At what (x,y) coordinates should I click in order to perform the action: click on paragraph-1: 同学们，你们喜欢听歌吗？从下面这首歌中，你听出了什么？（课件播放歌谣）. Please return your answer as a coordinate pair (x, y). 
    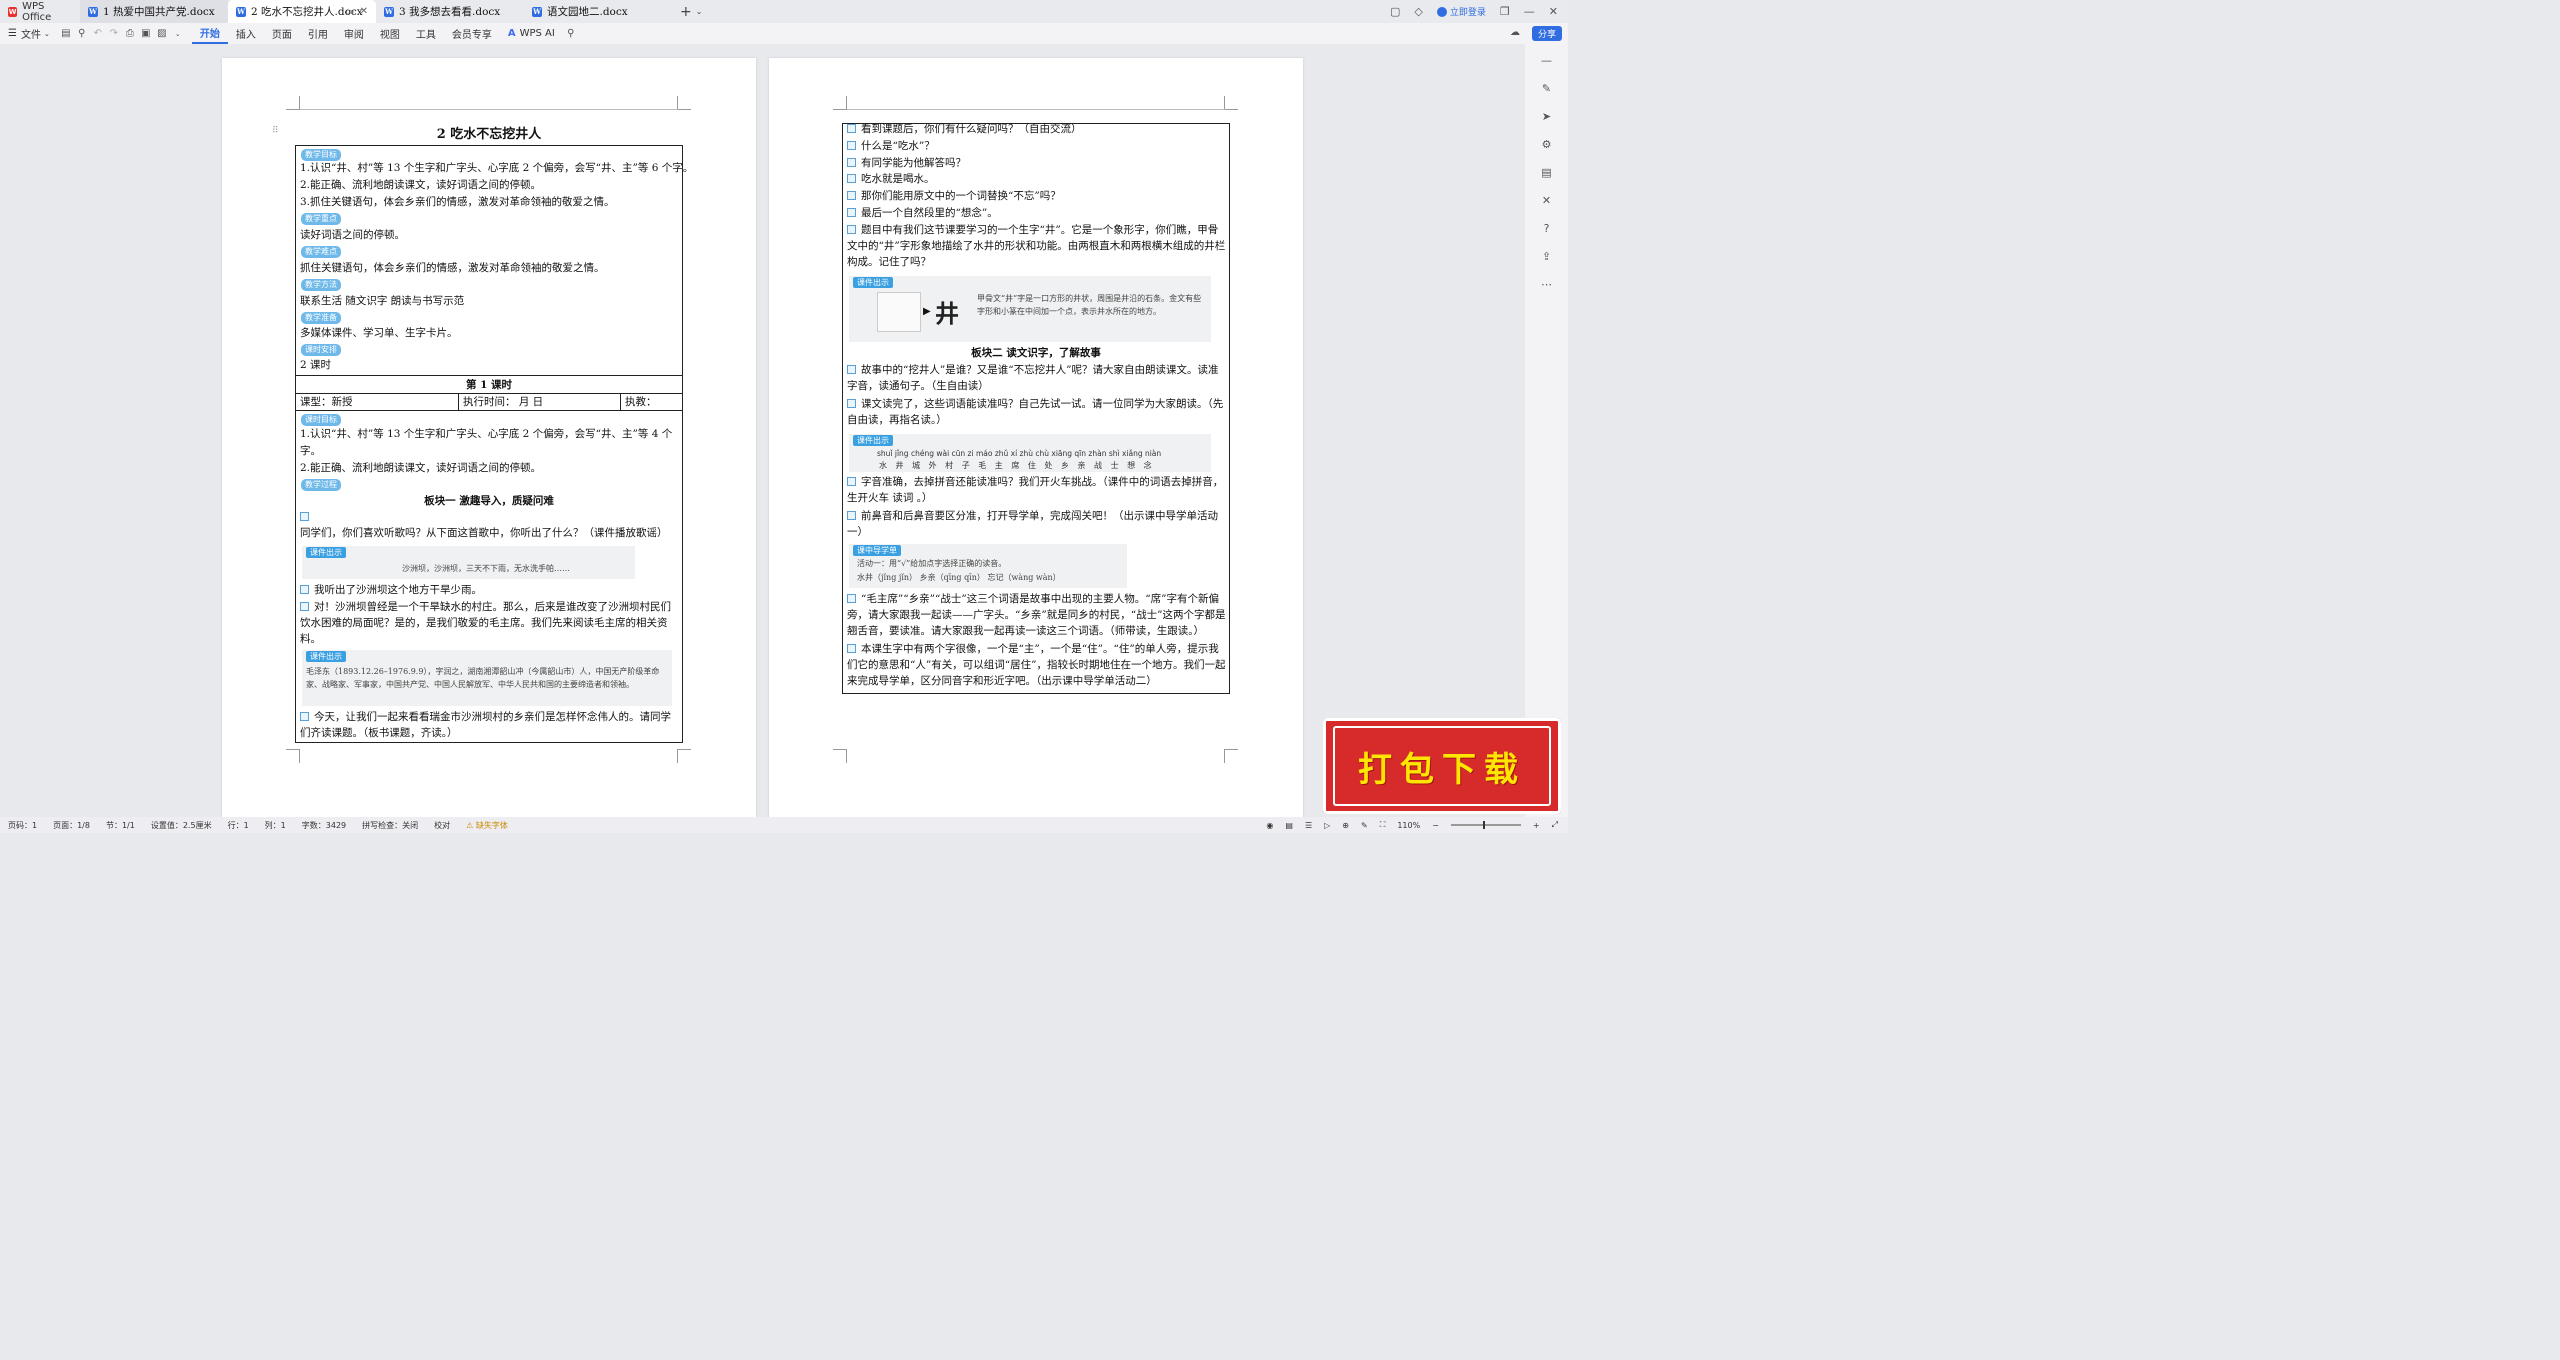
    Looking at the image, I should click on (490, 525).